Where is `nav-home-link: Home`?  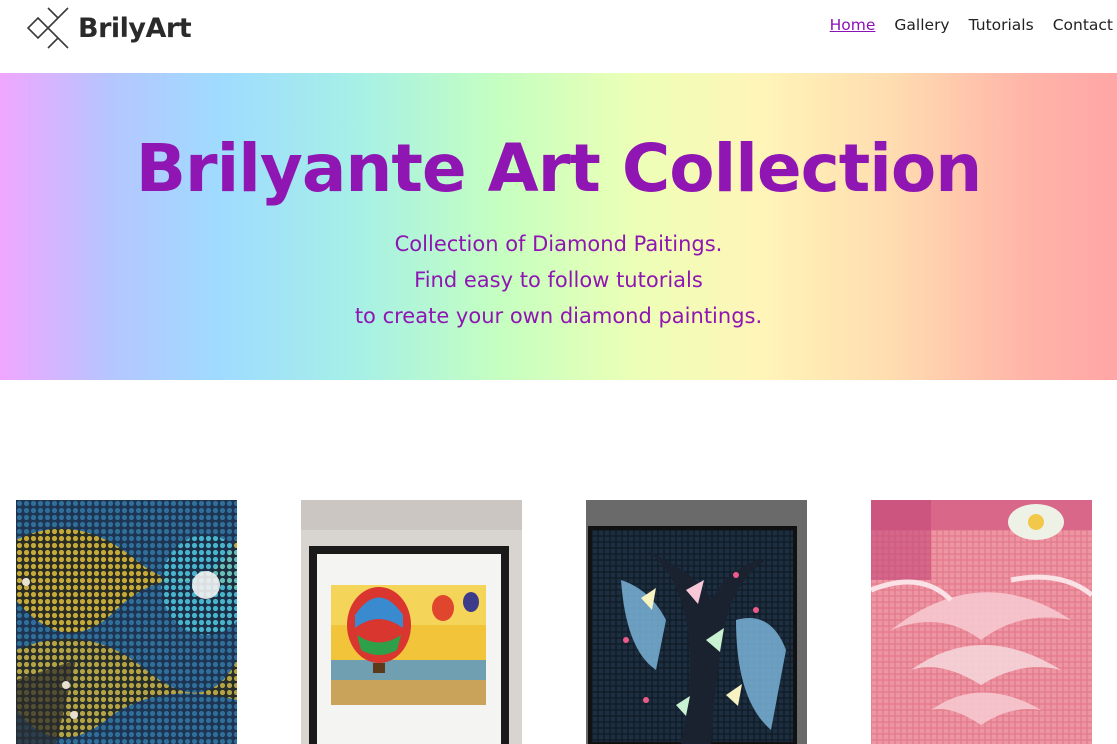
nav-home-link: Home is located at coordinates (853, 25).